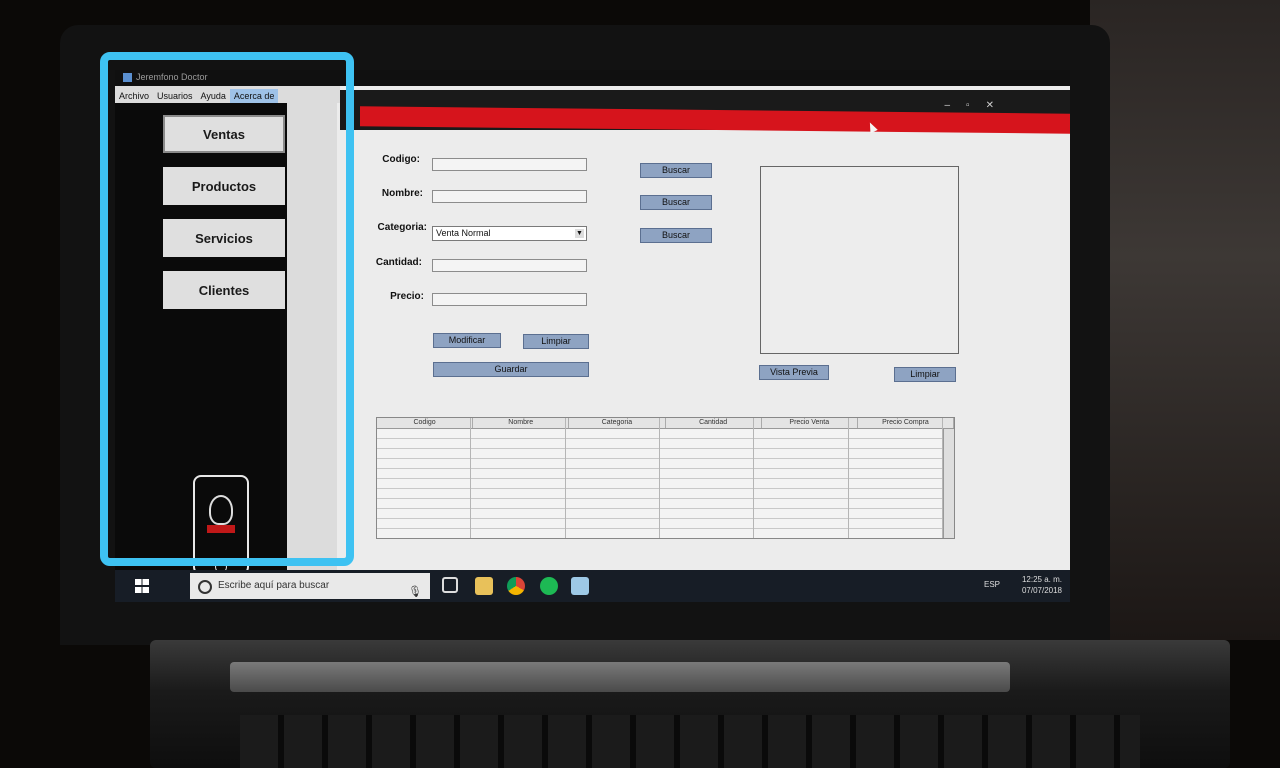 The height and width of the screenshot is (768, 1280). I want to click on window-controls: –▫✕, so click(978, 105).